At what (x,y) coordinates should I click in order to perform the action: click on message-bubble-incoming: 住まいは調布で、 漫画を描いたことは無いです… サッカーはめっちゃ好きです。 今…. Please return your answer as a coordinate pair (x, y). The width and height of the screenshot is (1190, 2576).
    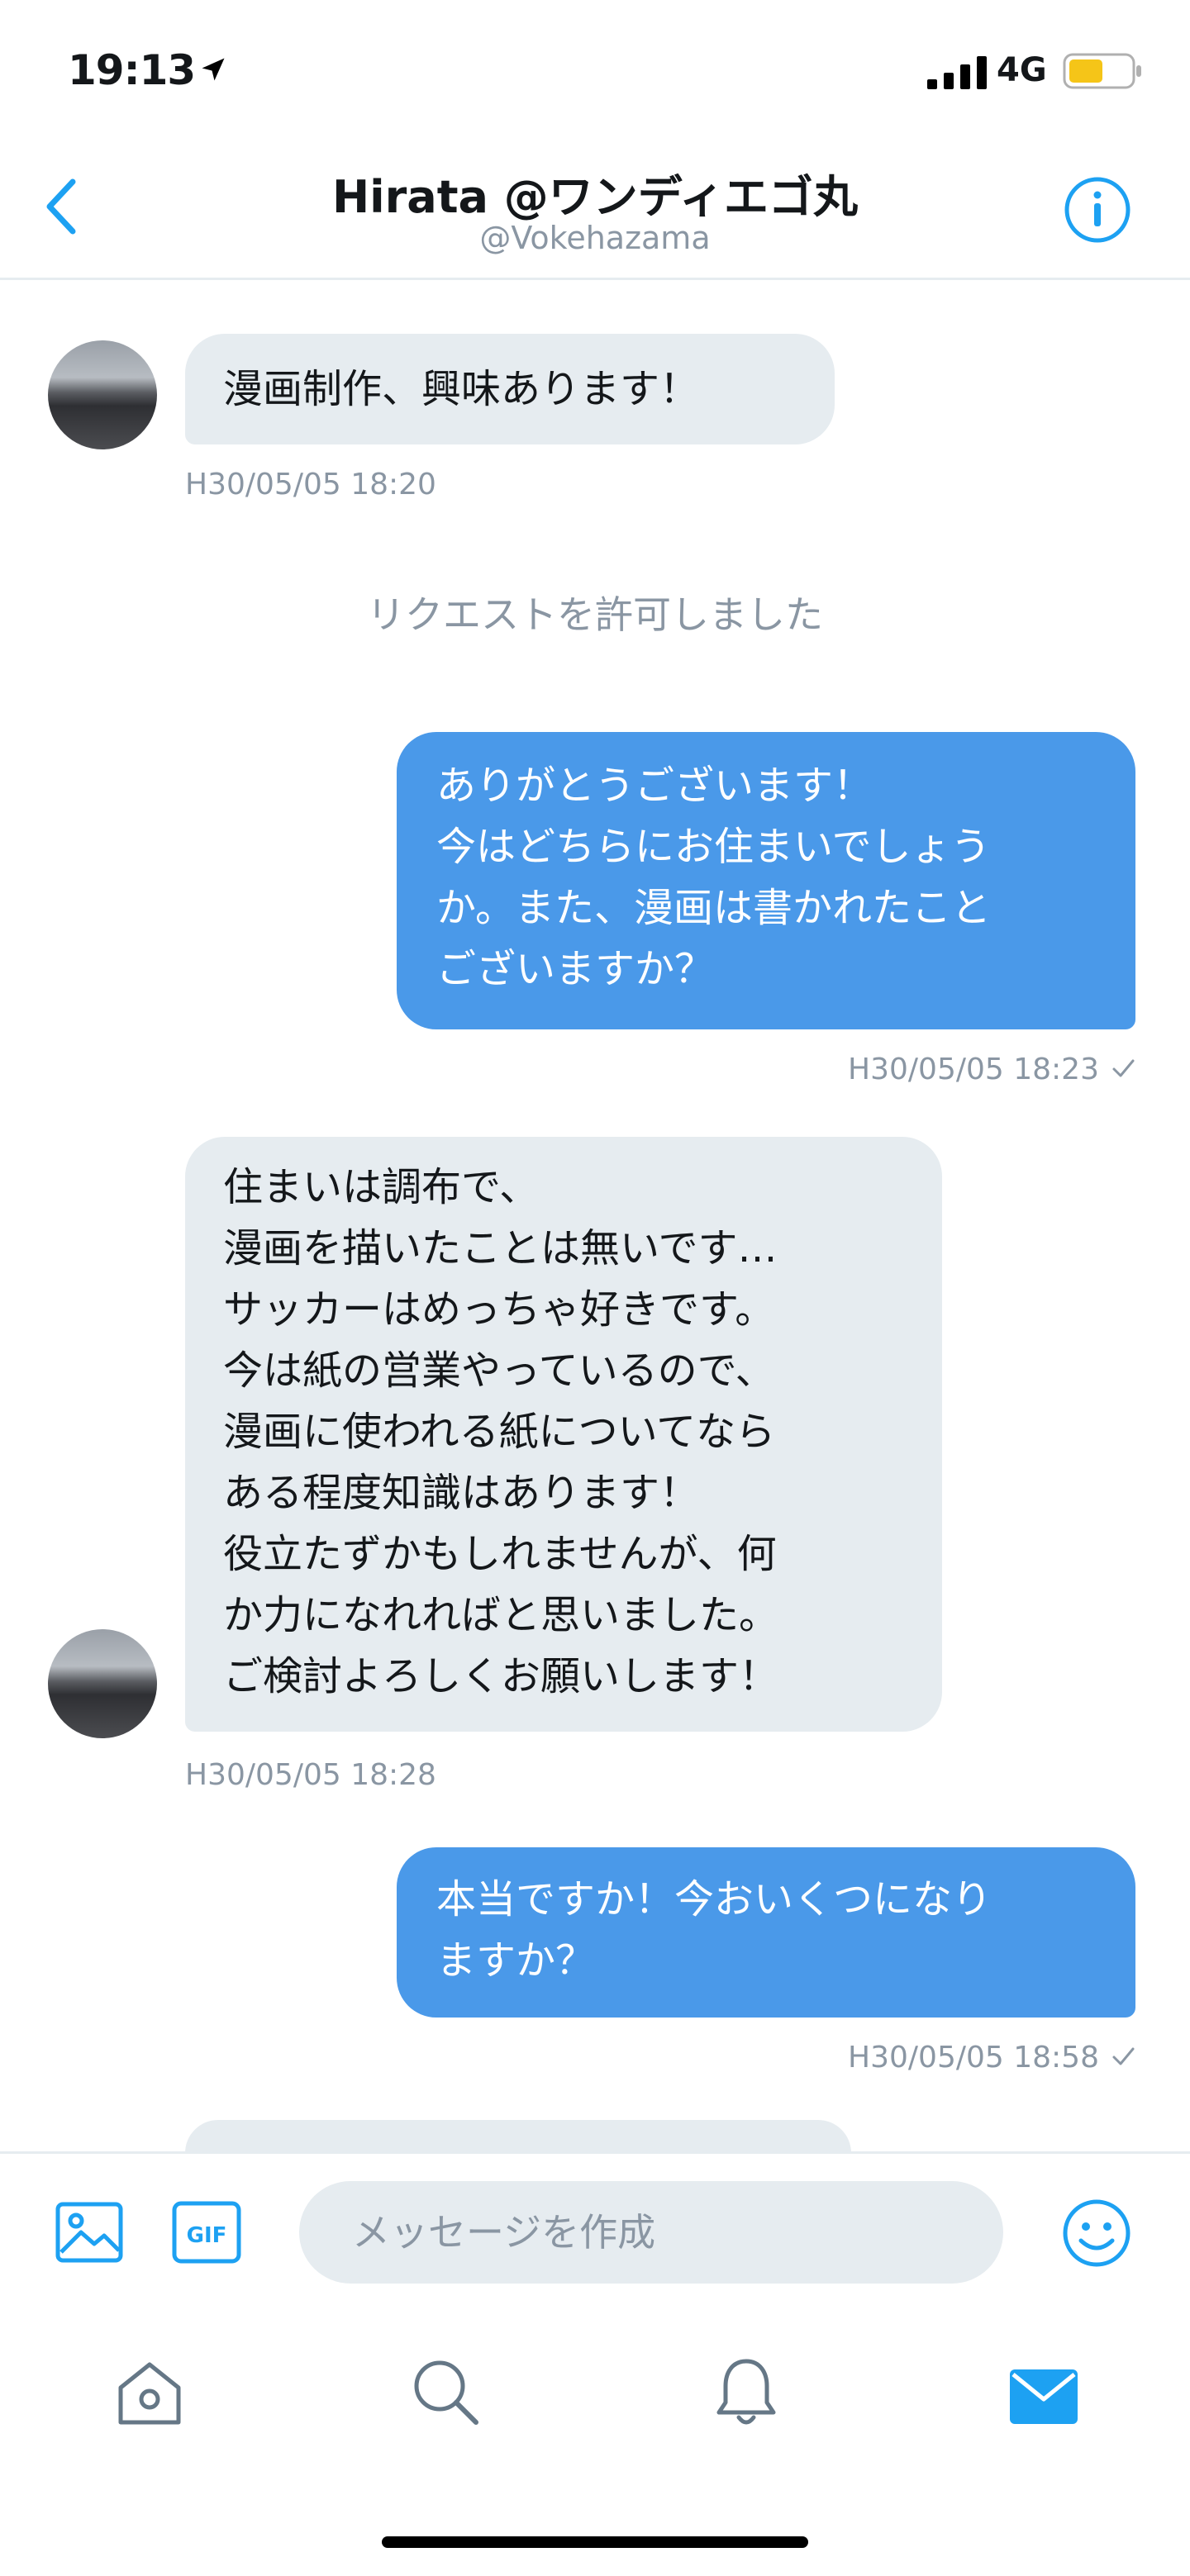
    Looking at the image, I should click on (563, 1434).